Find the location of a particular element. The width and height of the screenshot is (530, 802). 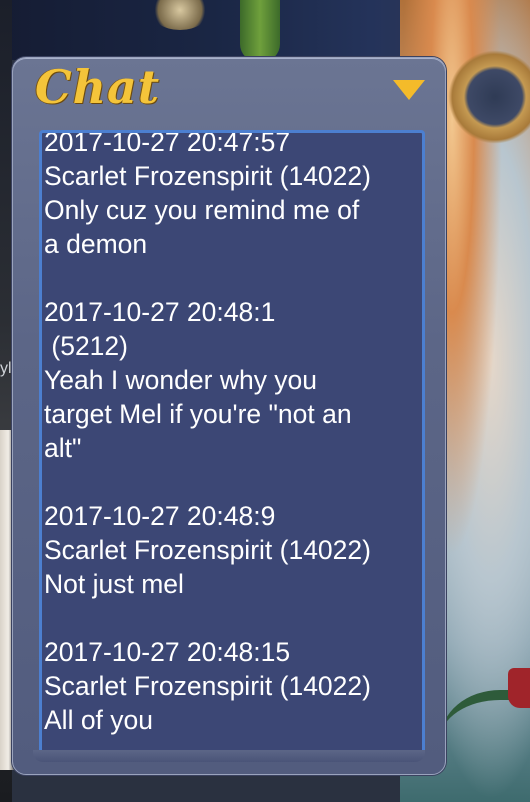

background-character-fragment is located at coordinates (519, 688).